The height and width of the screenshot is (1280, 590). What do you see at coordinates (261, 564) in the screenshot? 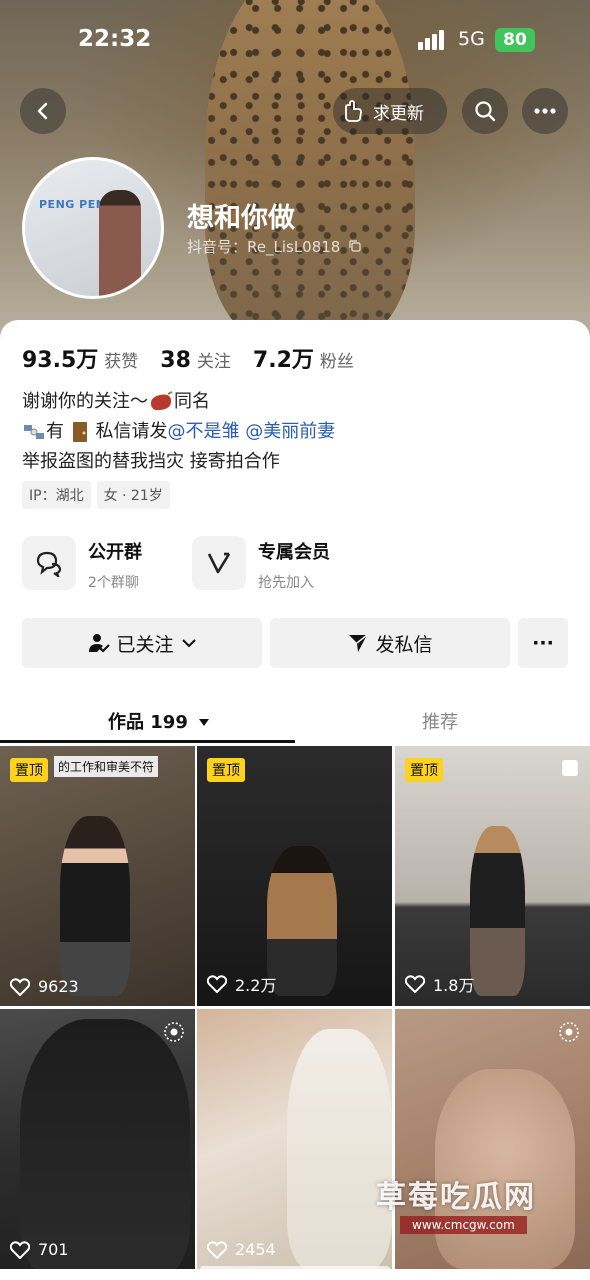
I see `membership-entry: 专属会员 抢先加入` at bounding box center [261, 564].